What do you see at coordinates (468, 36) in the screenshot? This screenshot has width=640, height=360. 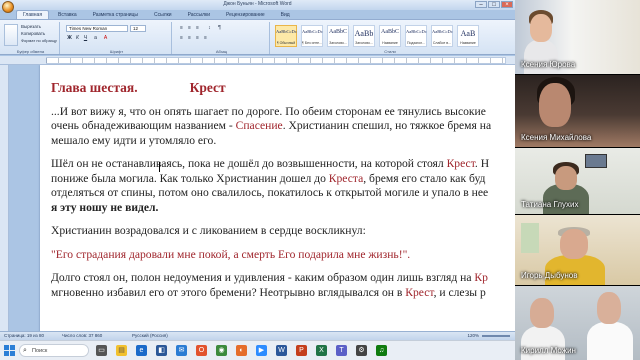 I see `style-option: AaB Название` at bounding box center [468, 36].